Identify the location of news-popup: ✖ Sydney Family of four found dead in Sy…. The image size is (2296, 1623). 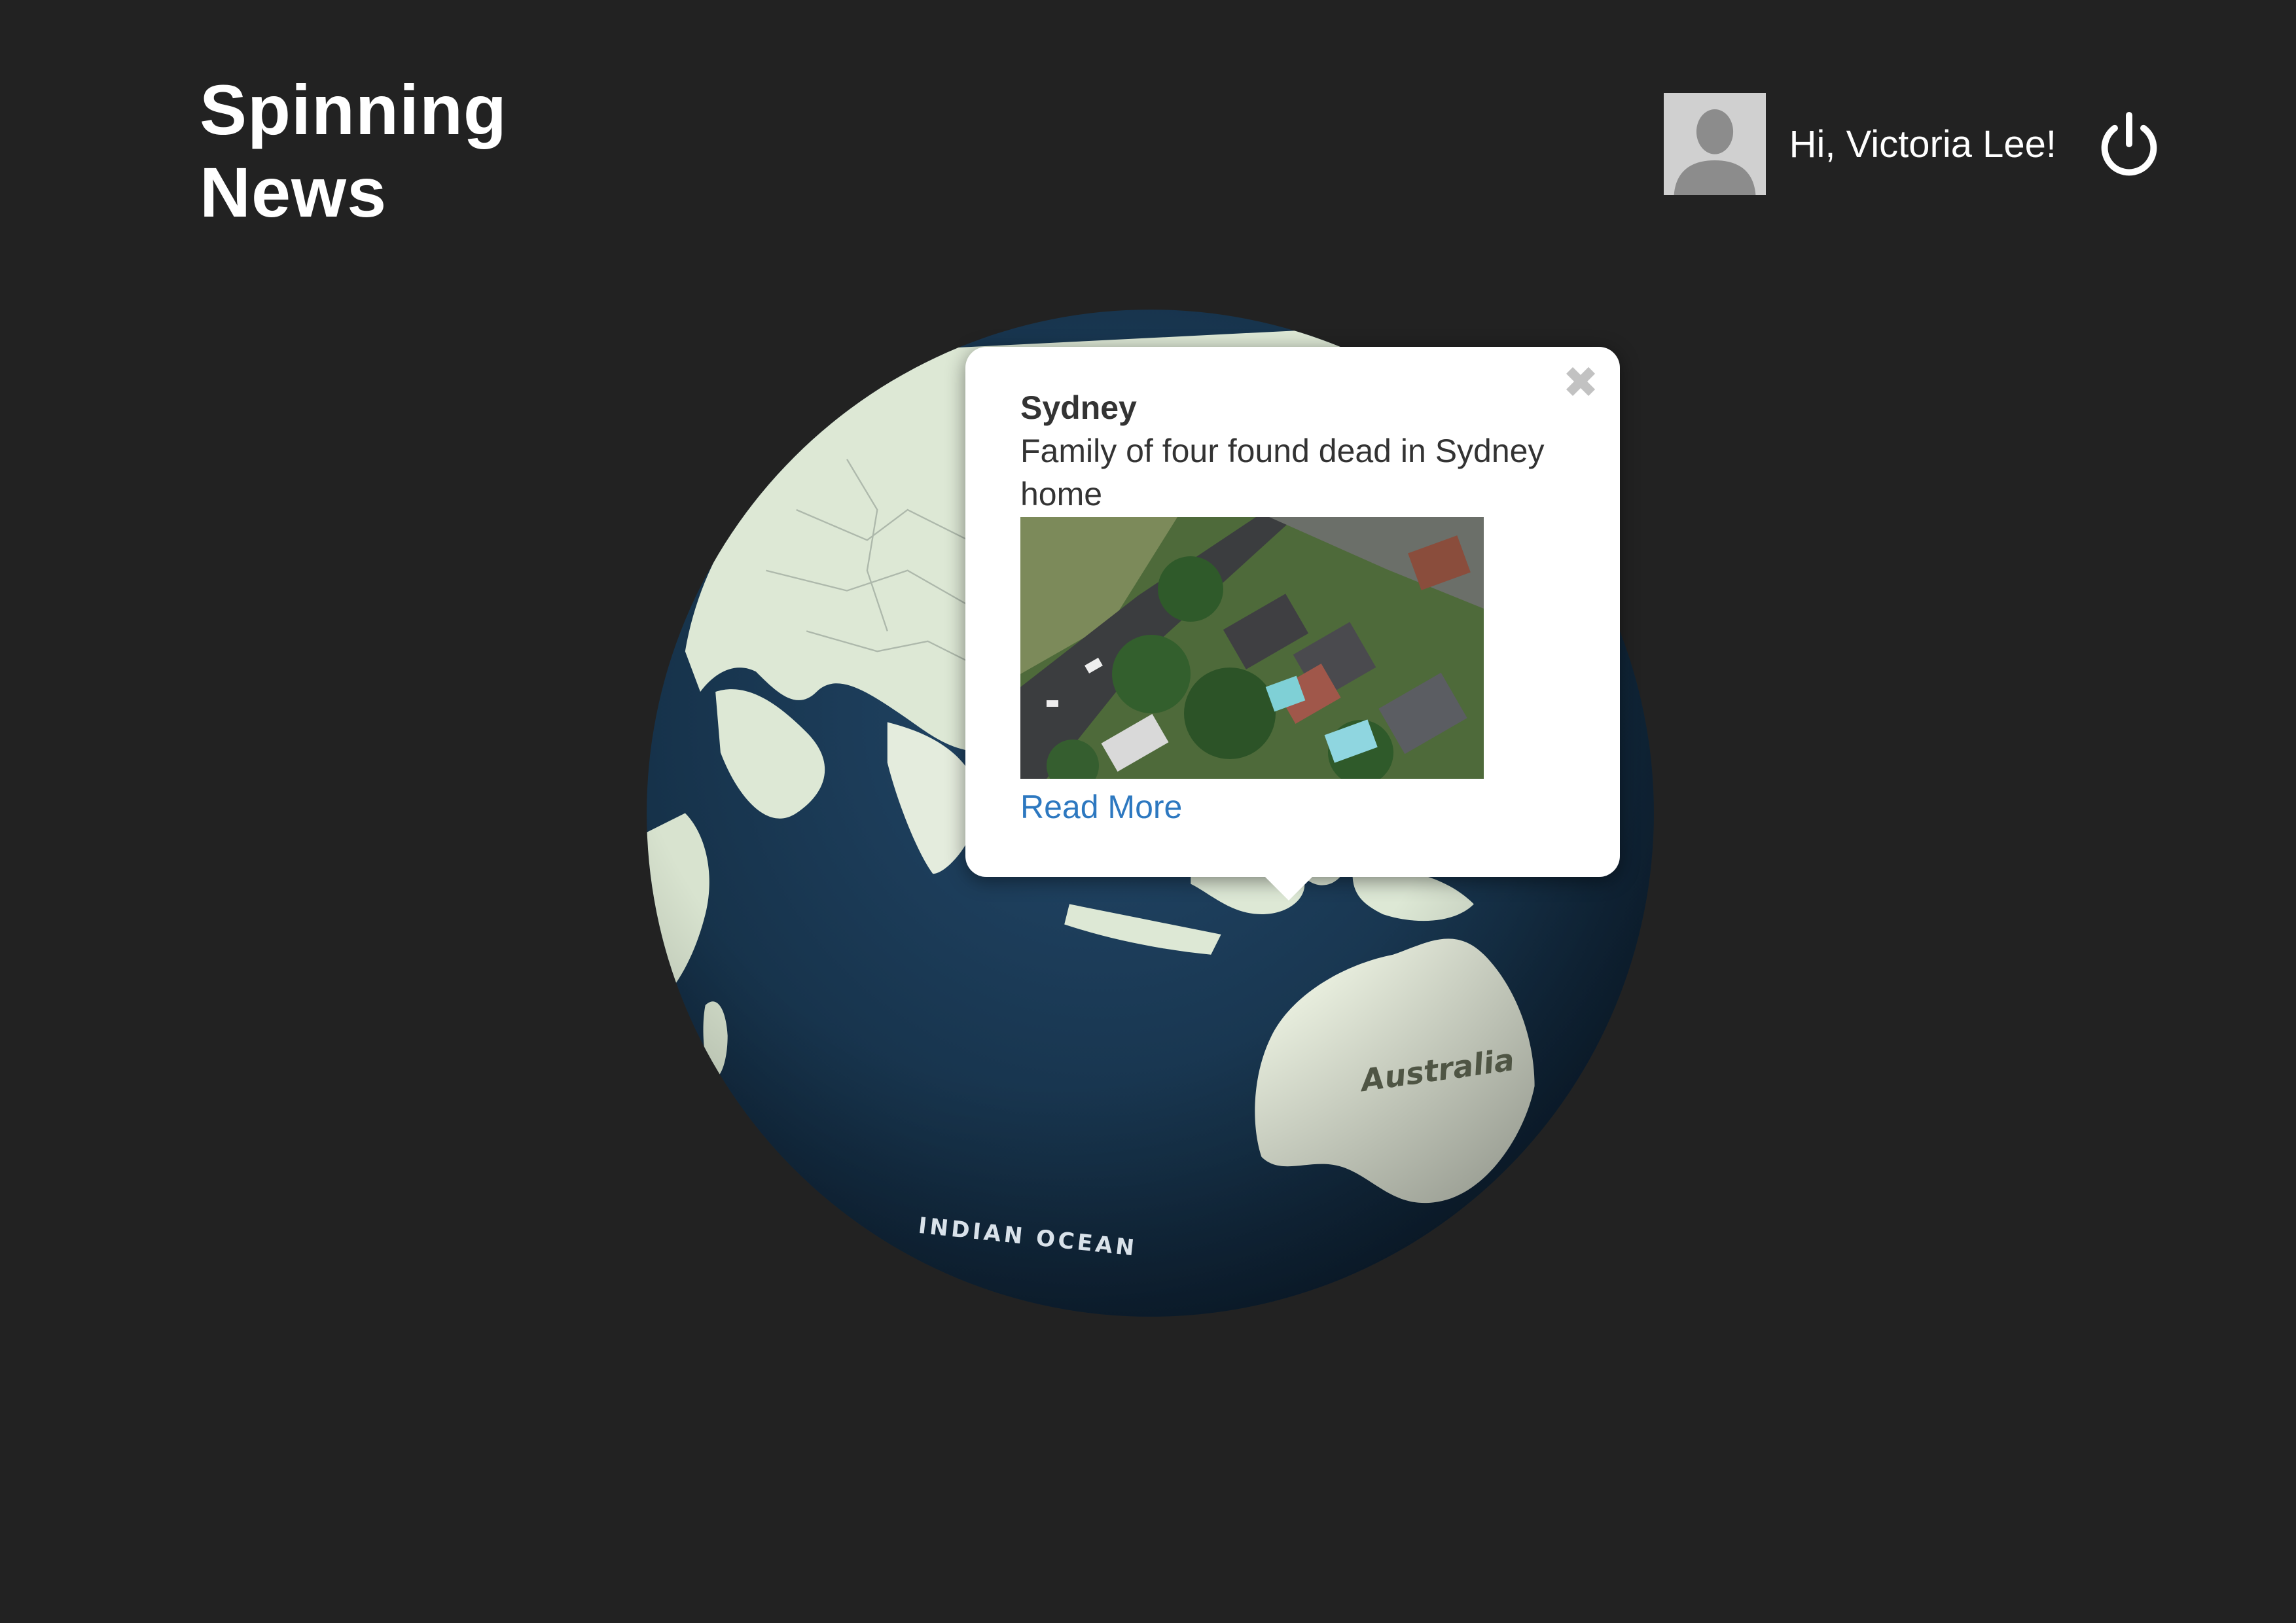
(1292, 624).